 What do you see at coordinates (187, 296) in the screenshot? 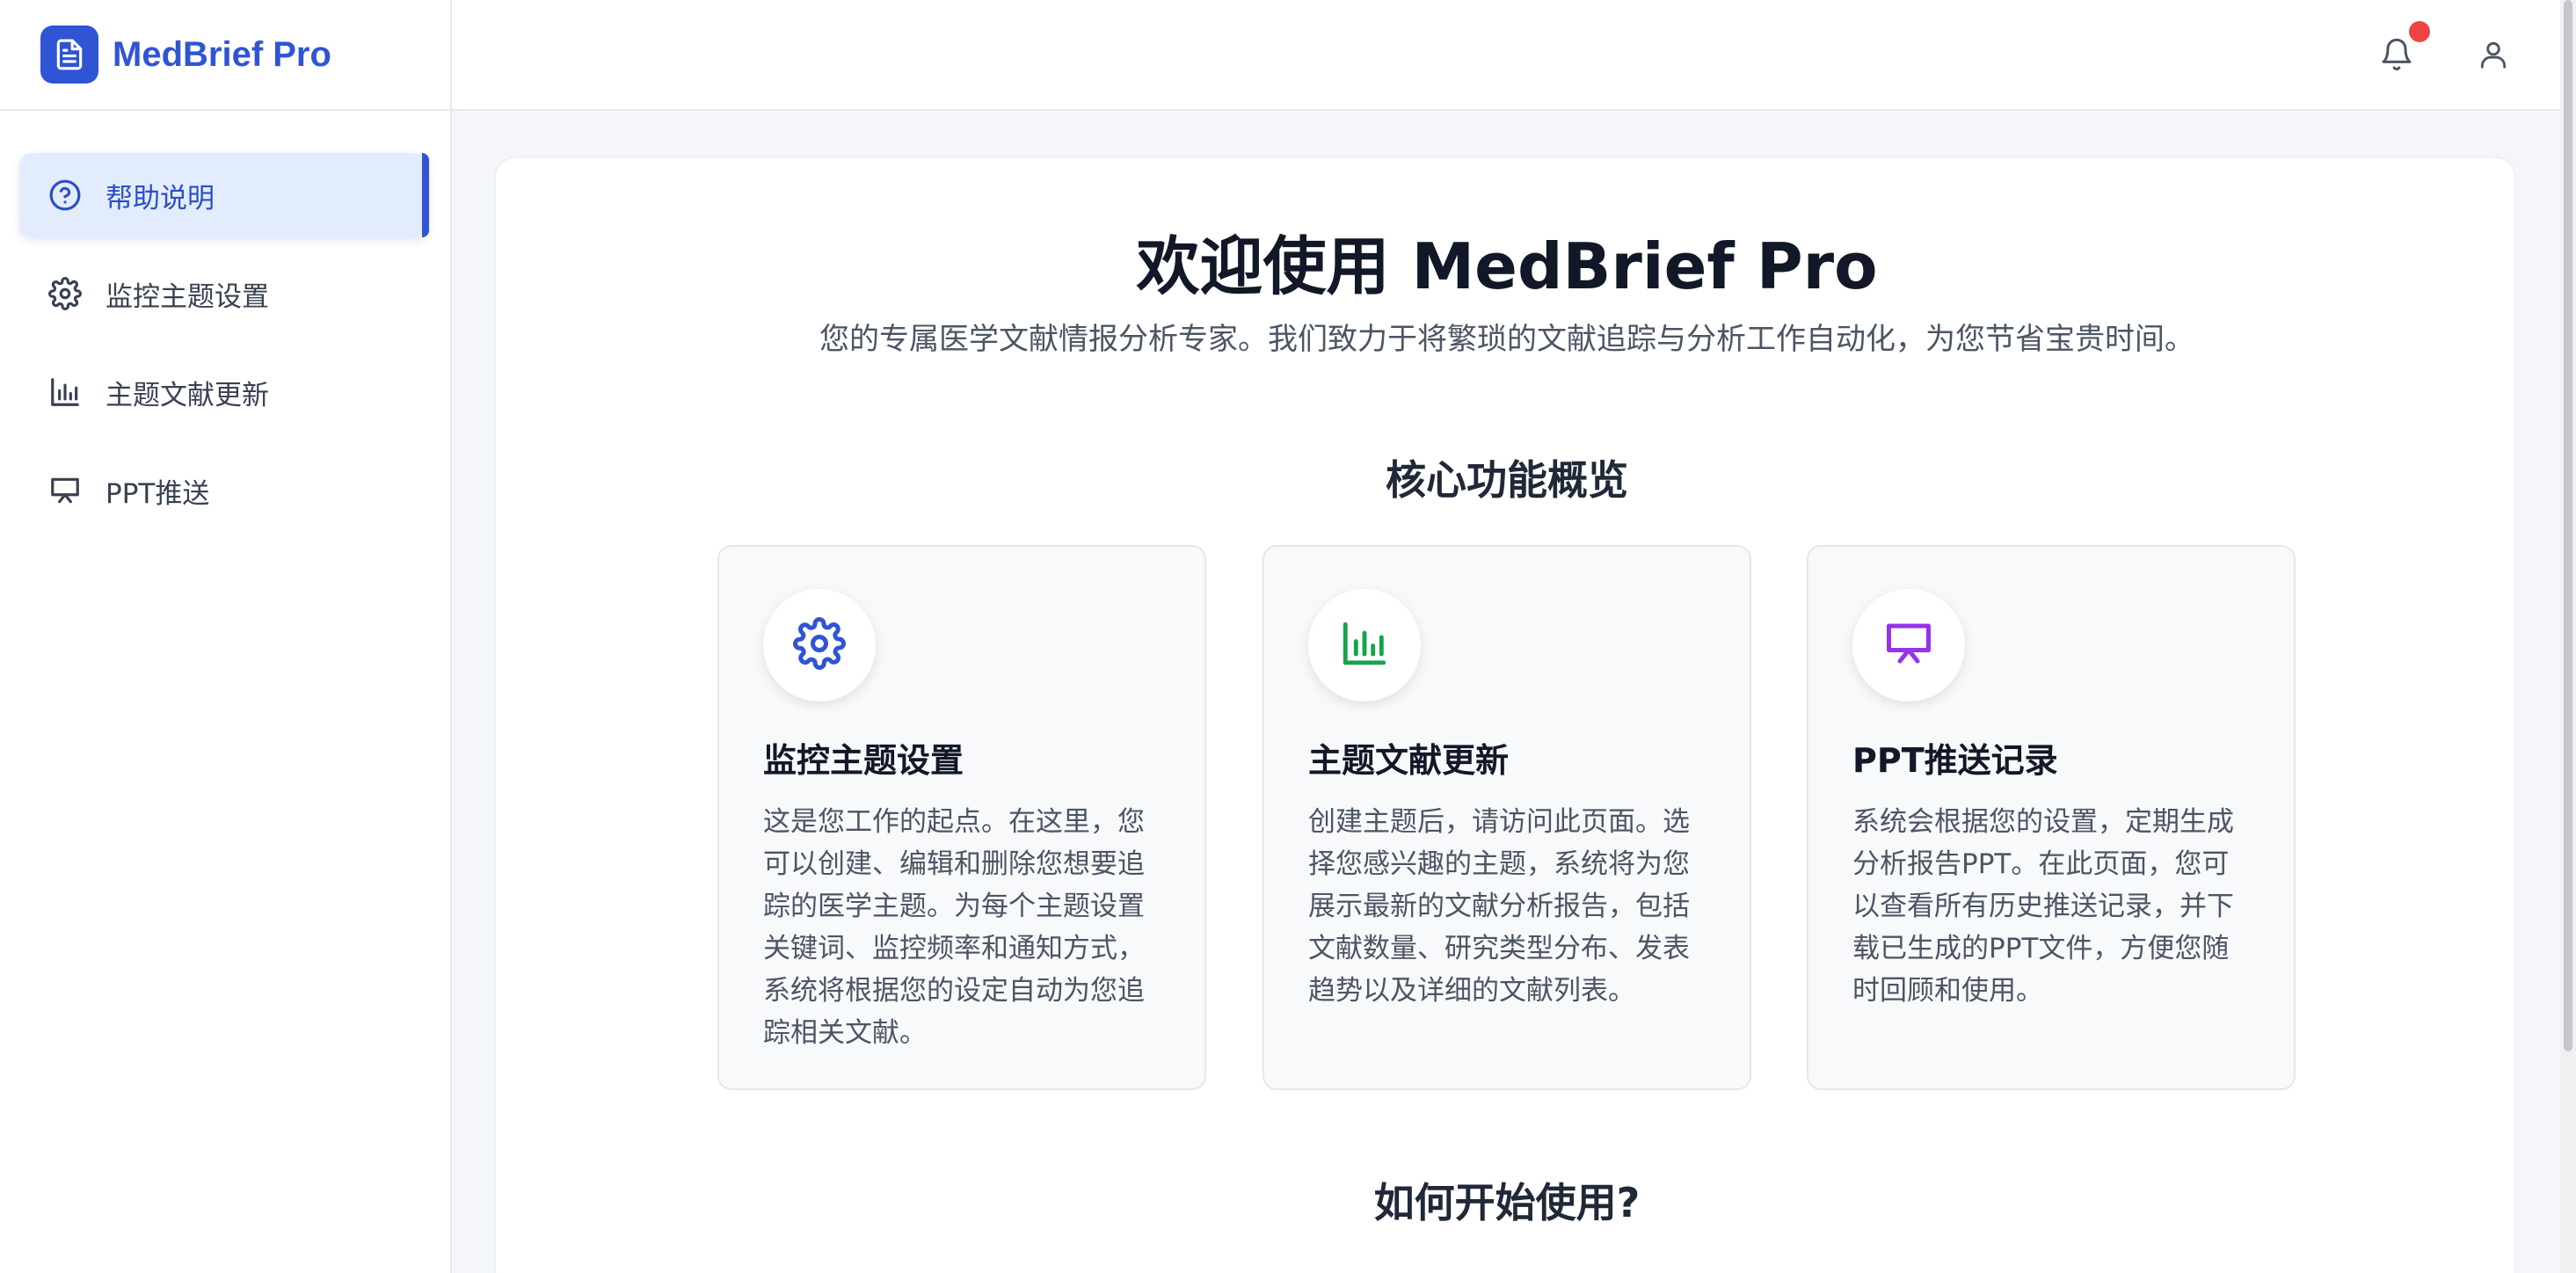
I see `sidebar-item-label: 监控主题设置` at bounding box center [187, 296].